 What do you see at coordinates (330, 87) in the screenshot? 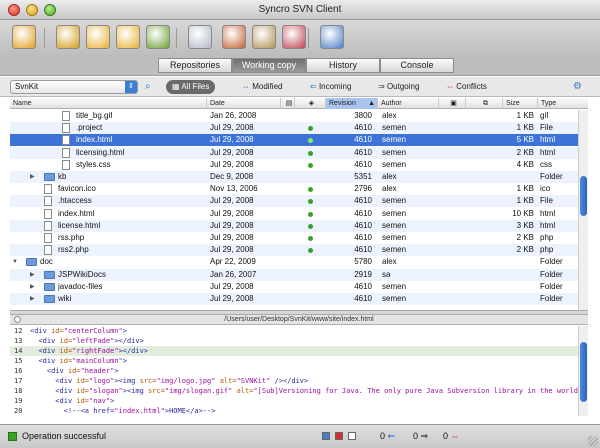
I see `filter-incoming-button: ⇐ Incoming` at bounding box center [330, 87].